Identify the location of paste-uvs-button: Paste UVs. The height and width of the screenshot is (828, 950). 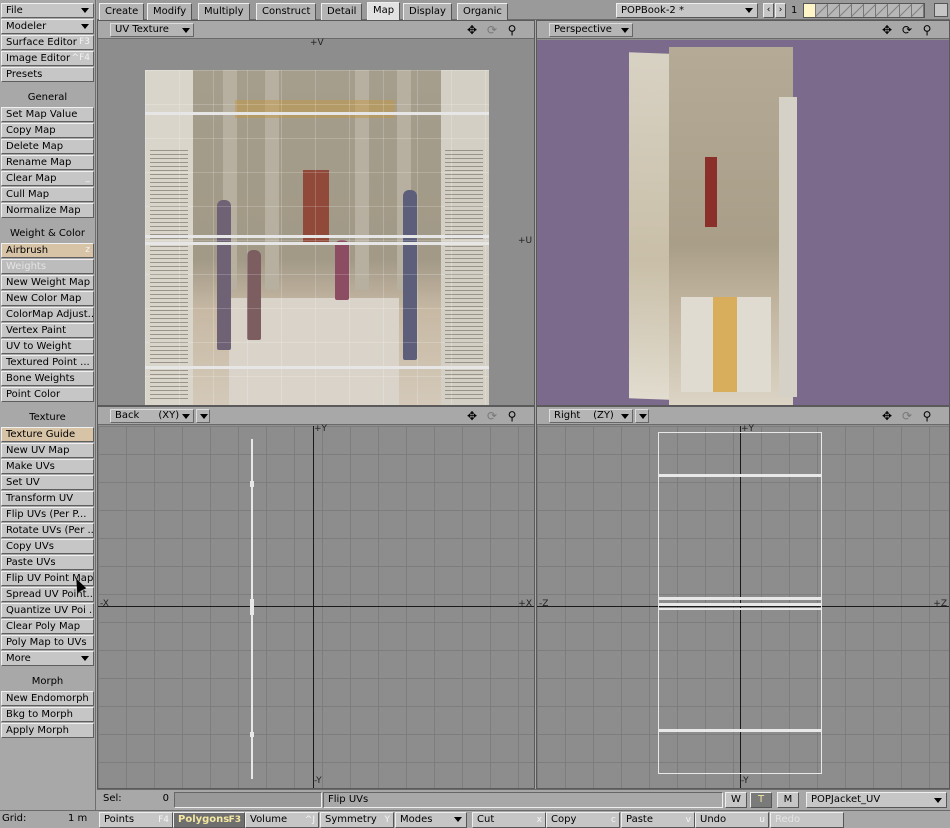
(47, 562).